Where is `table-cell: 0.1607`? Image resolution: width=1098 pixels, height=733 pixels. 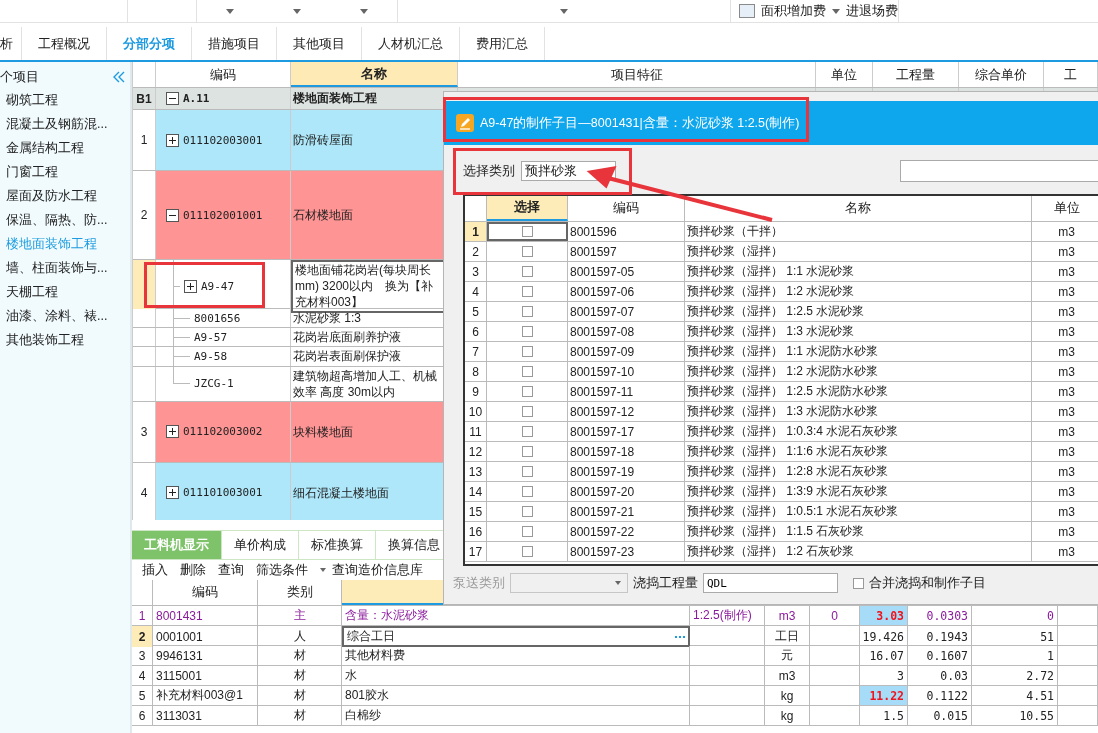 table-cell: 0.1607 is located at coordinates (940, 655).